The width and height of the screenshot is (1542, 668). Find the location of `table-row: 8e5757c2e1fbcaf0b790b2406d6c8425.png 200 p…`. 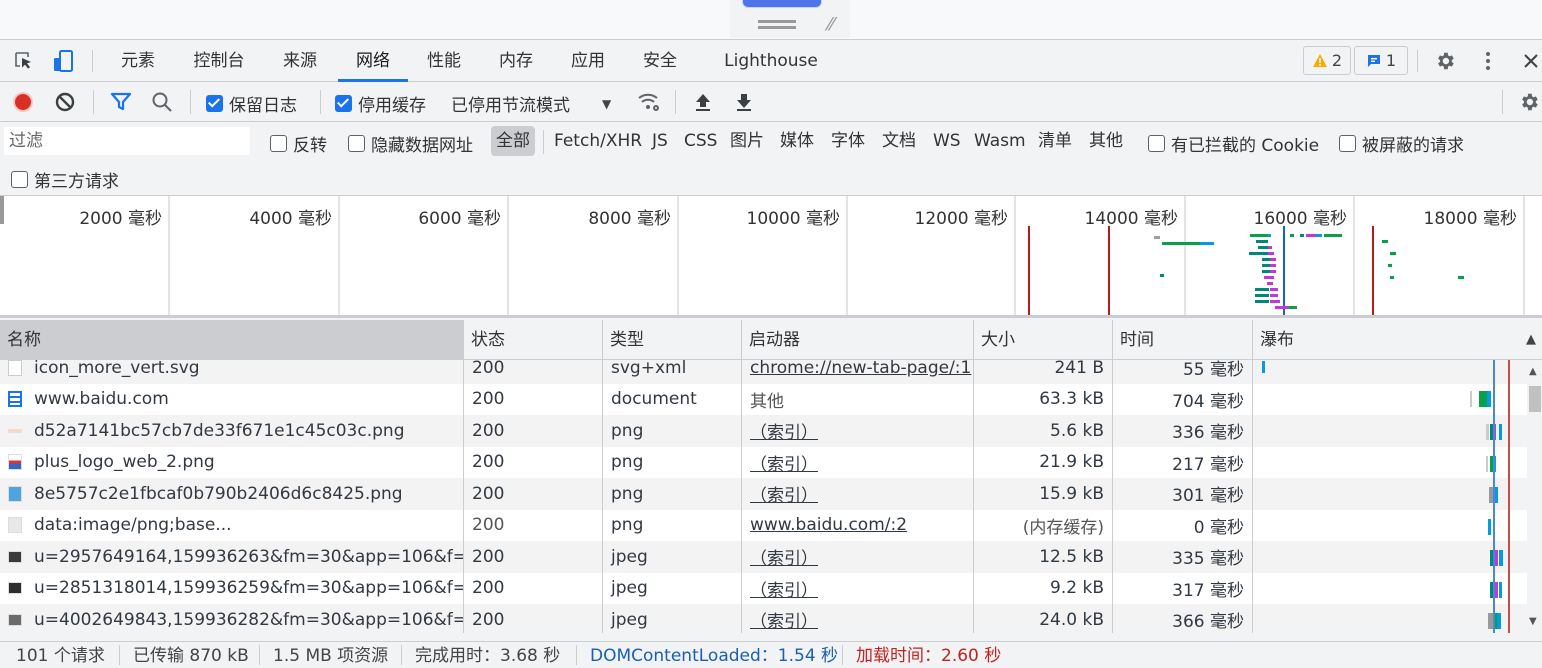

table-row: 8e5757c2e1fbcaf0b790b2406d6c8425.png 200 p… is located at coordinates (763, 494).